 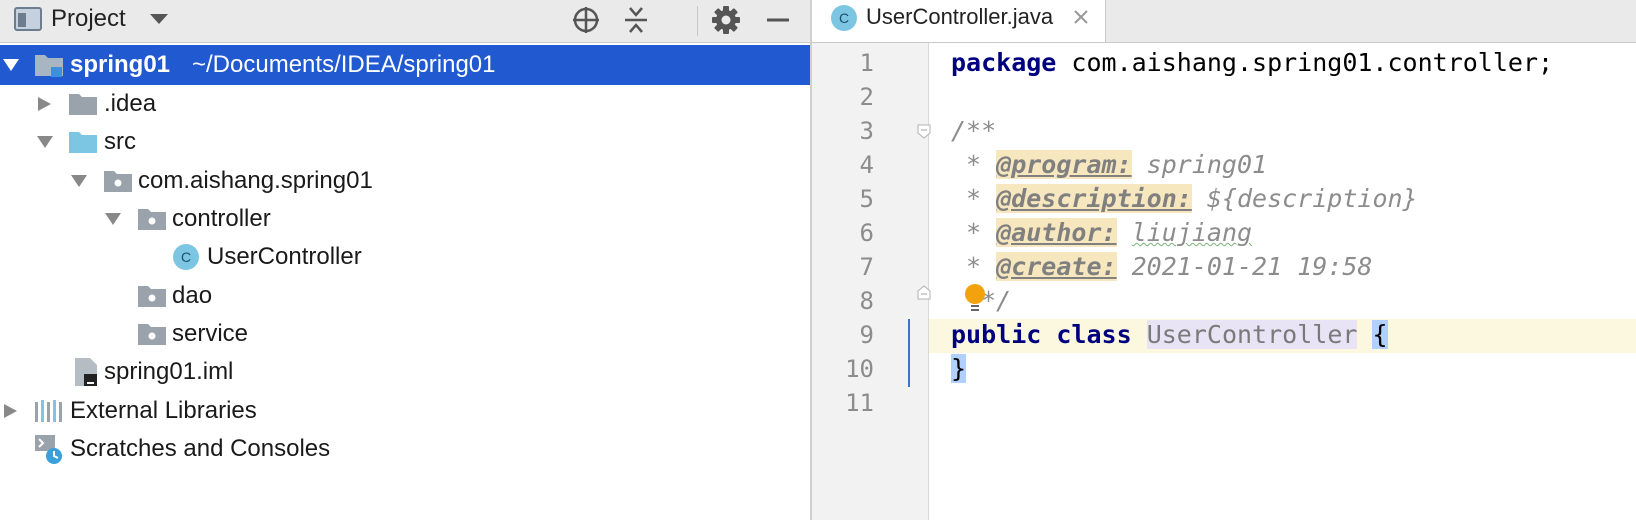 I want to click on line-number: 6, so click(x=866, y=233).